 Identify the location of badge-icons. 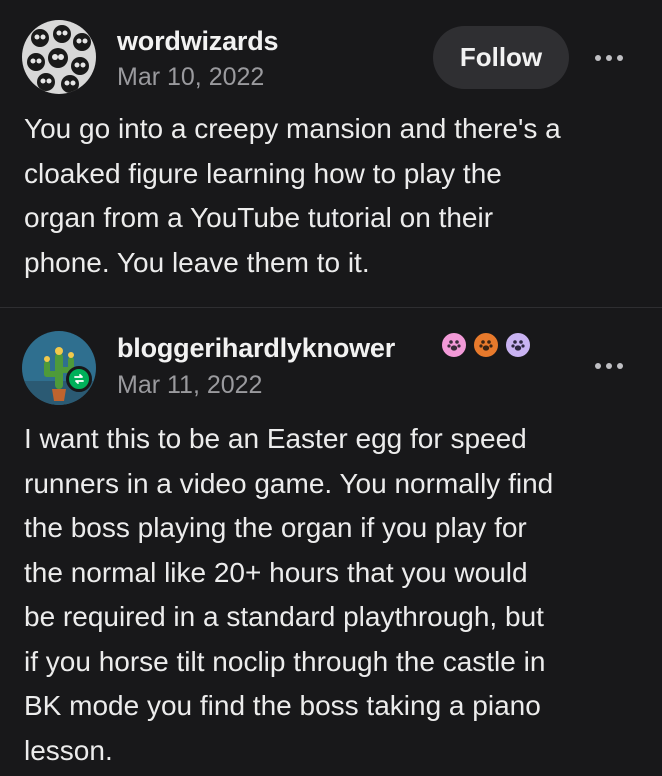
(486, 345).